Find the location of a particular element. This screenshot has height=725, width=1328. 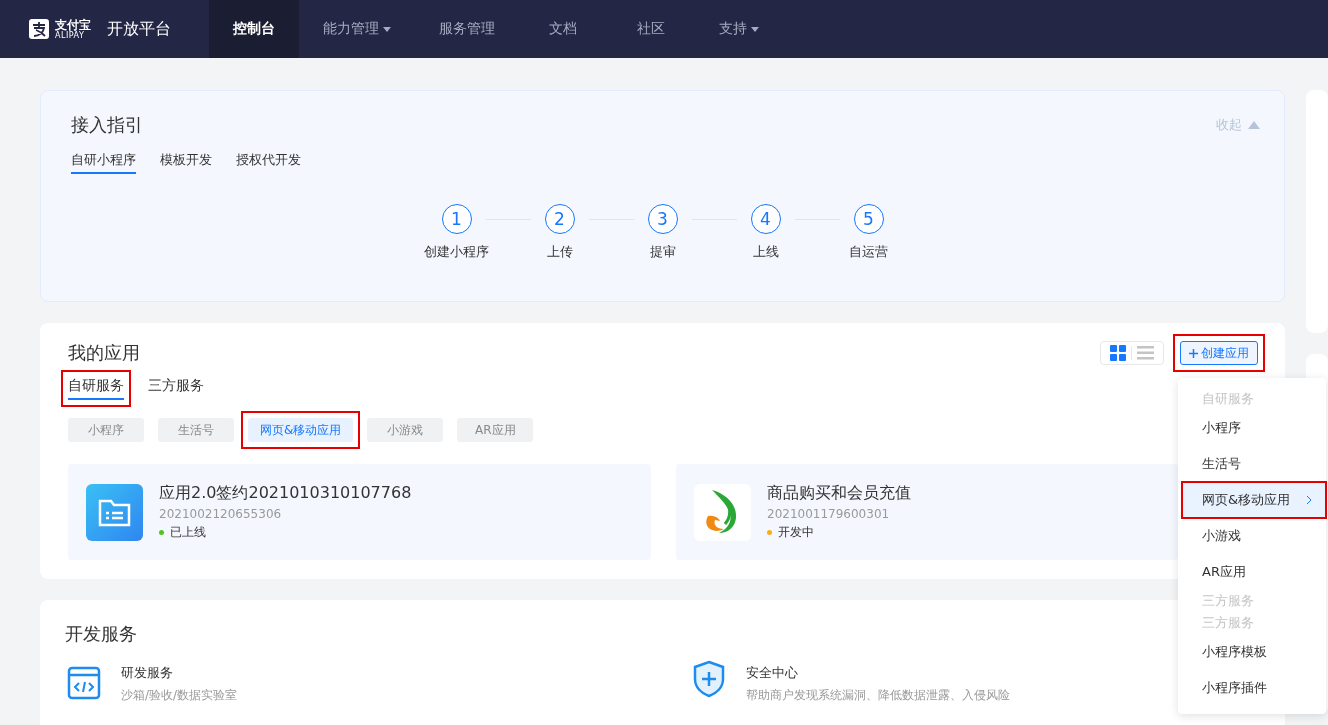

menu-group-label: 自研服务 is located at coordinates (1228, 399).